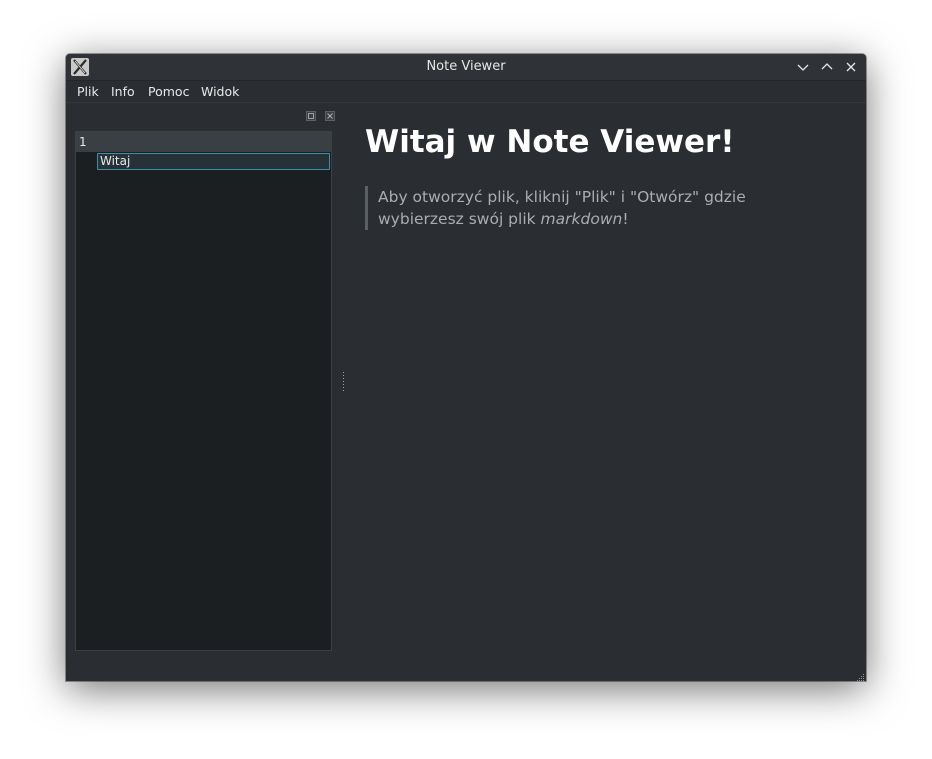 Image resolution: width=932 pixels, height=759 pixels. Describe the element at coordinates (343, 382) in the screenshot. I see `splitter-handle` at that location.